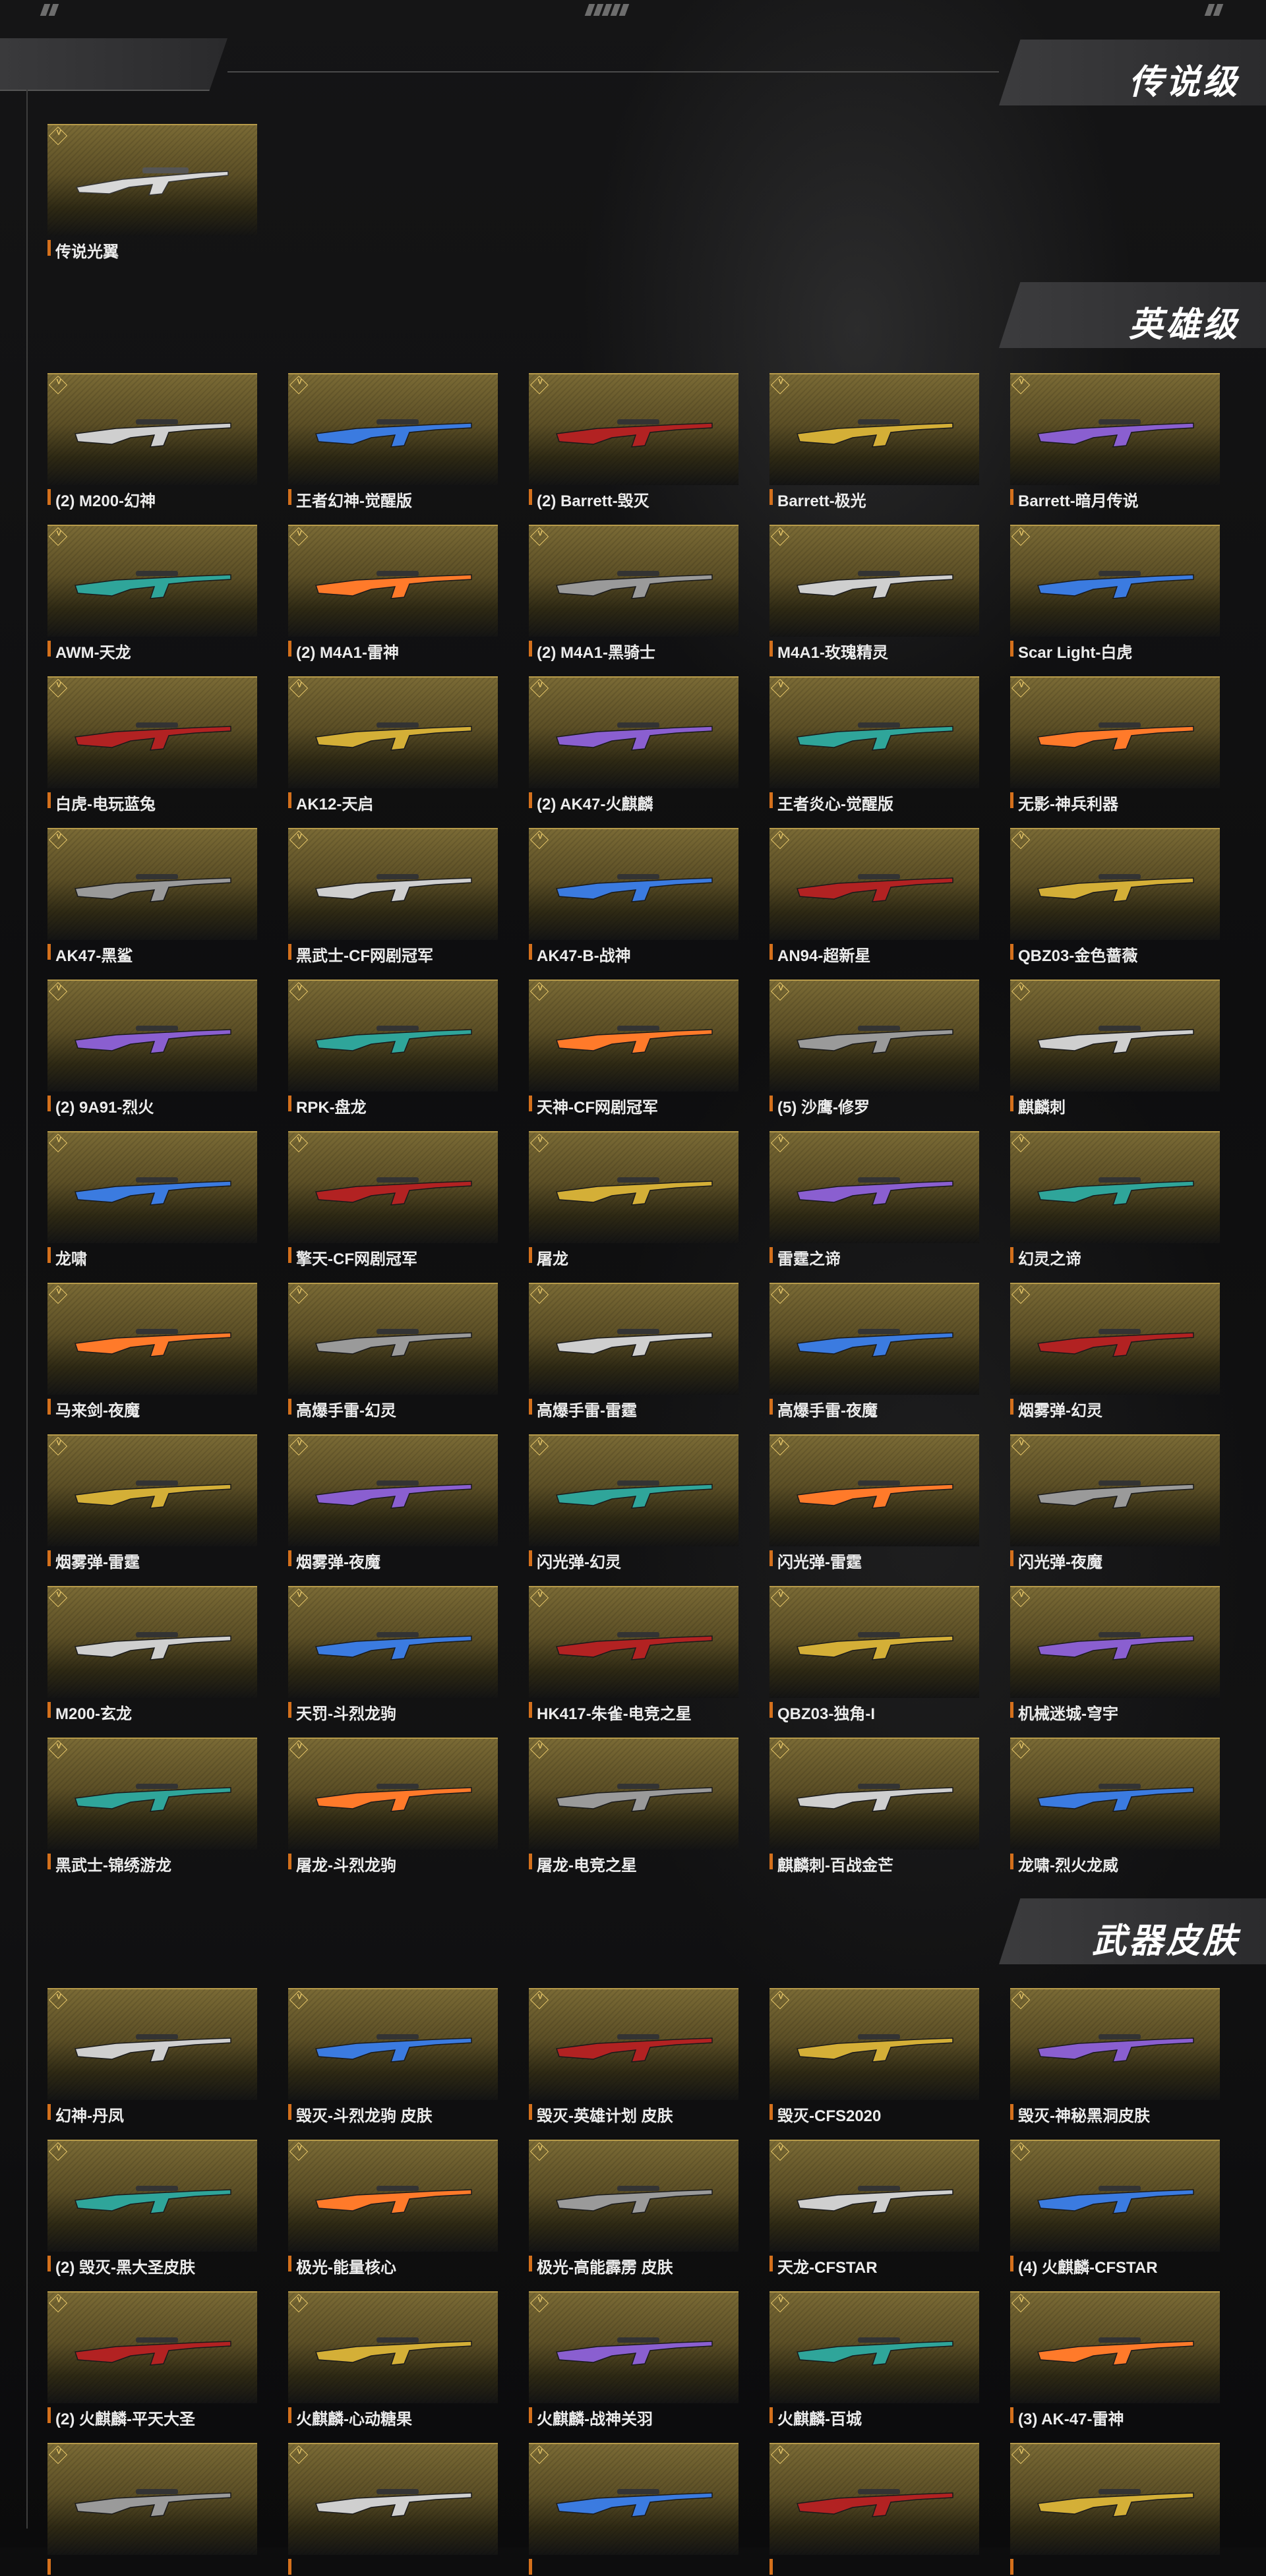 This screenshot has height=2576, width=1266. I want to click on item-card: 雷霆之谛, so click(874, 1199).